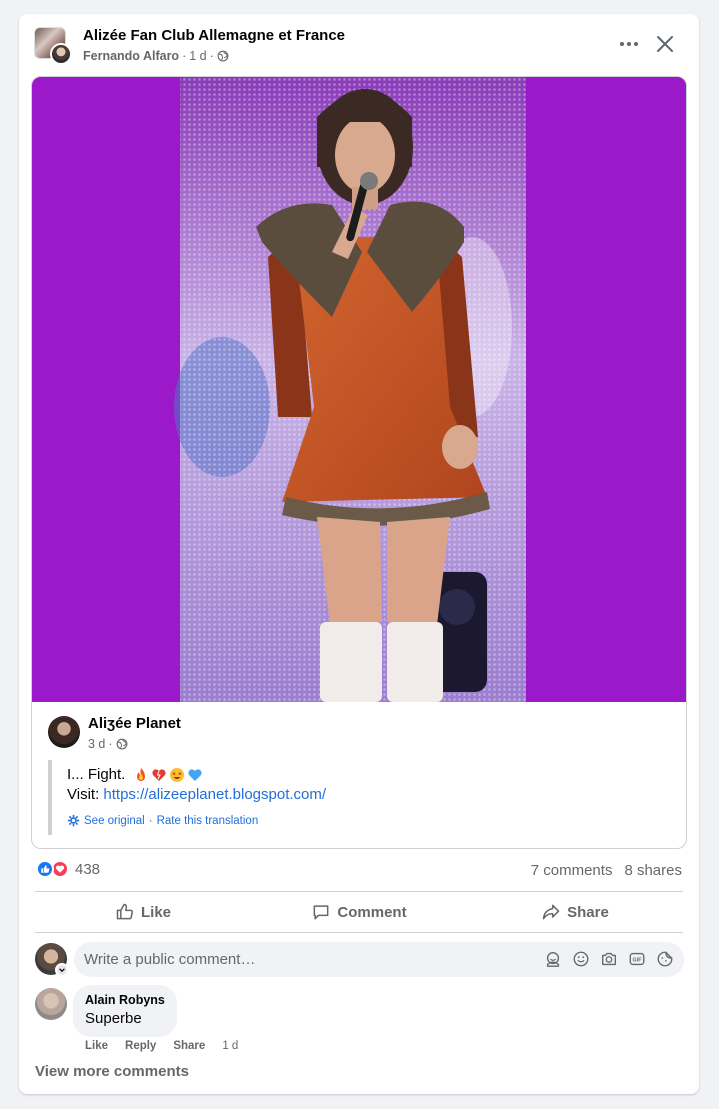 The image size is (719, 1109). What do you see at coordinates (113, 1018) in the screenshot?
I see `comment-text: Superbe` at bounding box center [113, 1018].